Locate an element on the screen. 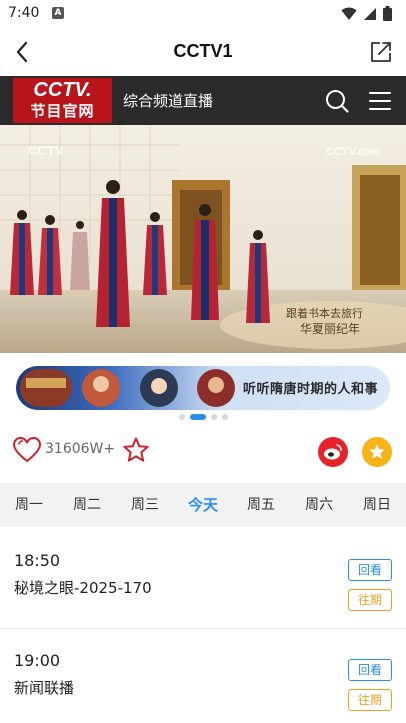 Image resolution: width=406 pixels, height=723 pixels. favorite-button is located at coordinates (377, 452).